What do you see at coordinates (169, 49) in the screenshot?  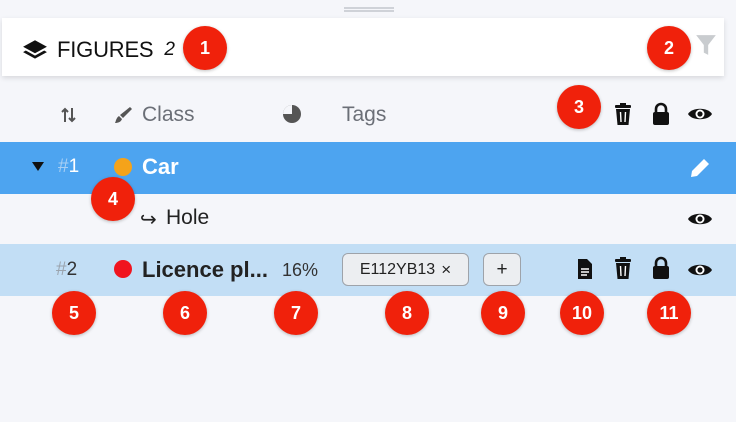 I see `figure-count: 2` at bounding box center [169, 49].